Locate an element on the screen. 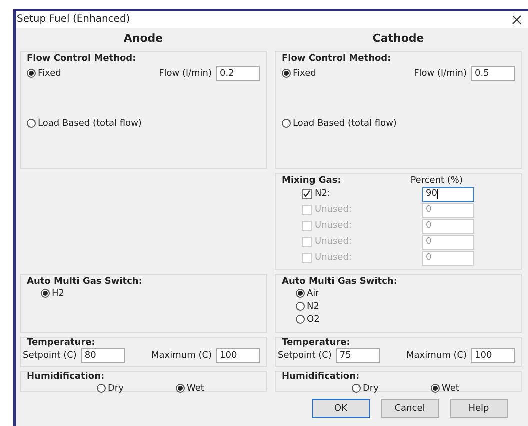 Image resolution: width=528 pixels, height=426 pixels. column-heading: Cathode is located at coordinates (399, 39).